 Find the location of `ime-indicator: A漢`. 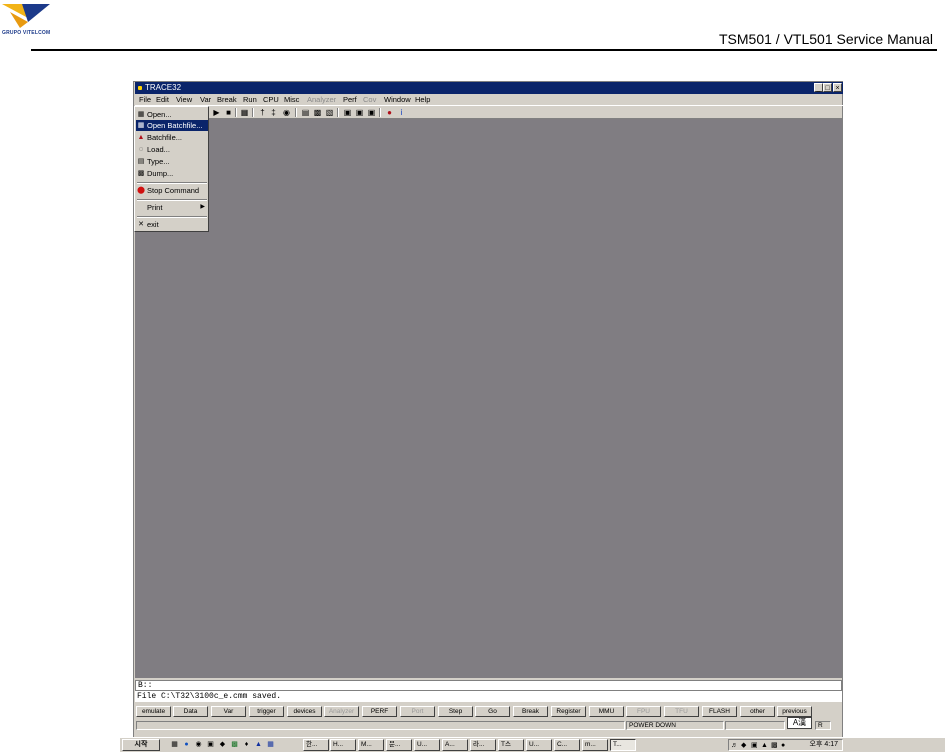

ime-indicator: A漢 is located at coordinates (799, 723).